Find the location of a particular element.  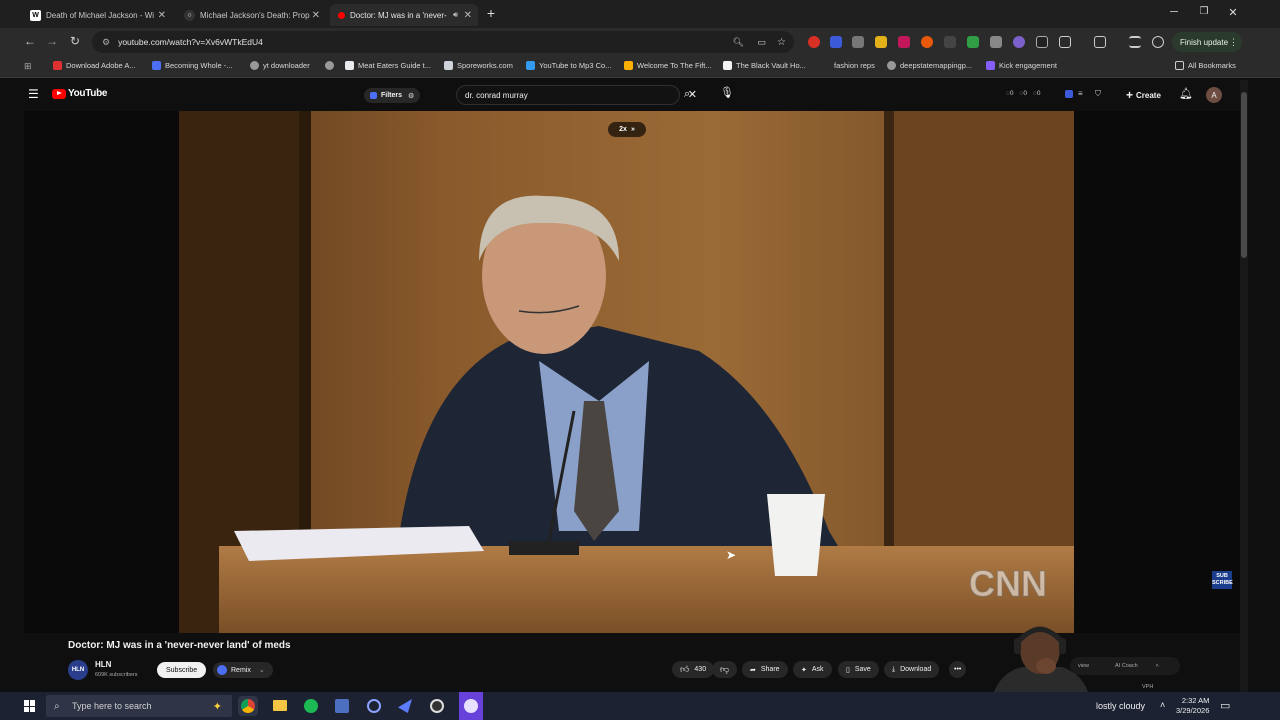

filters-button: Filters ⚙ is located at coordinates (392, 95).